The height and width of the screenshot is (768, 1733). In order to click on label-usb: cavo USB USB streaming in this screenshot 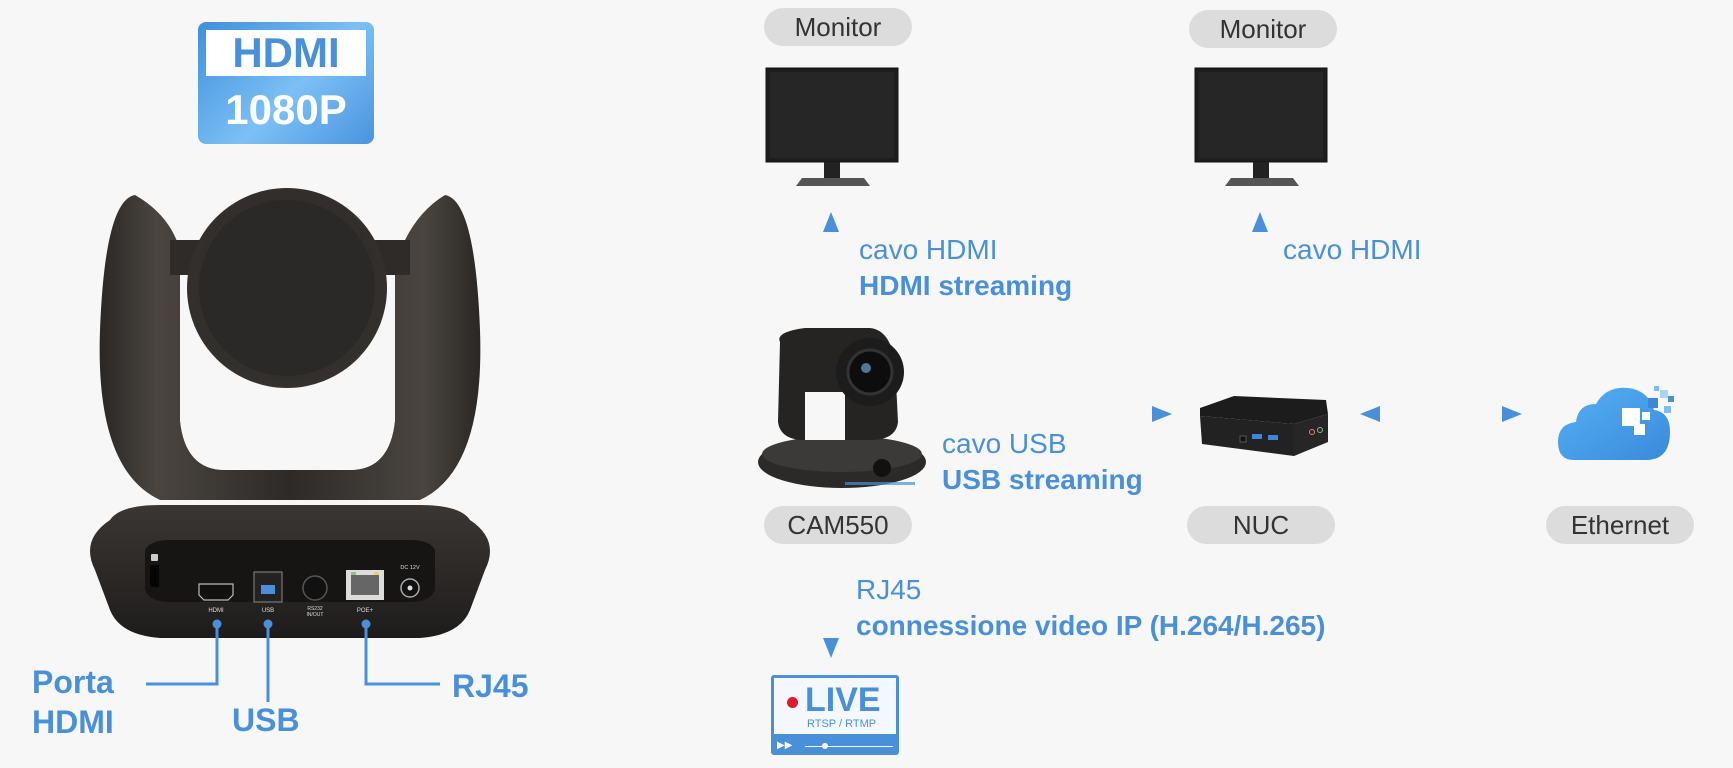, I will do `click(1042, 461)`.